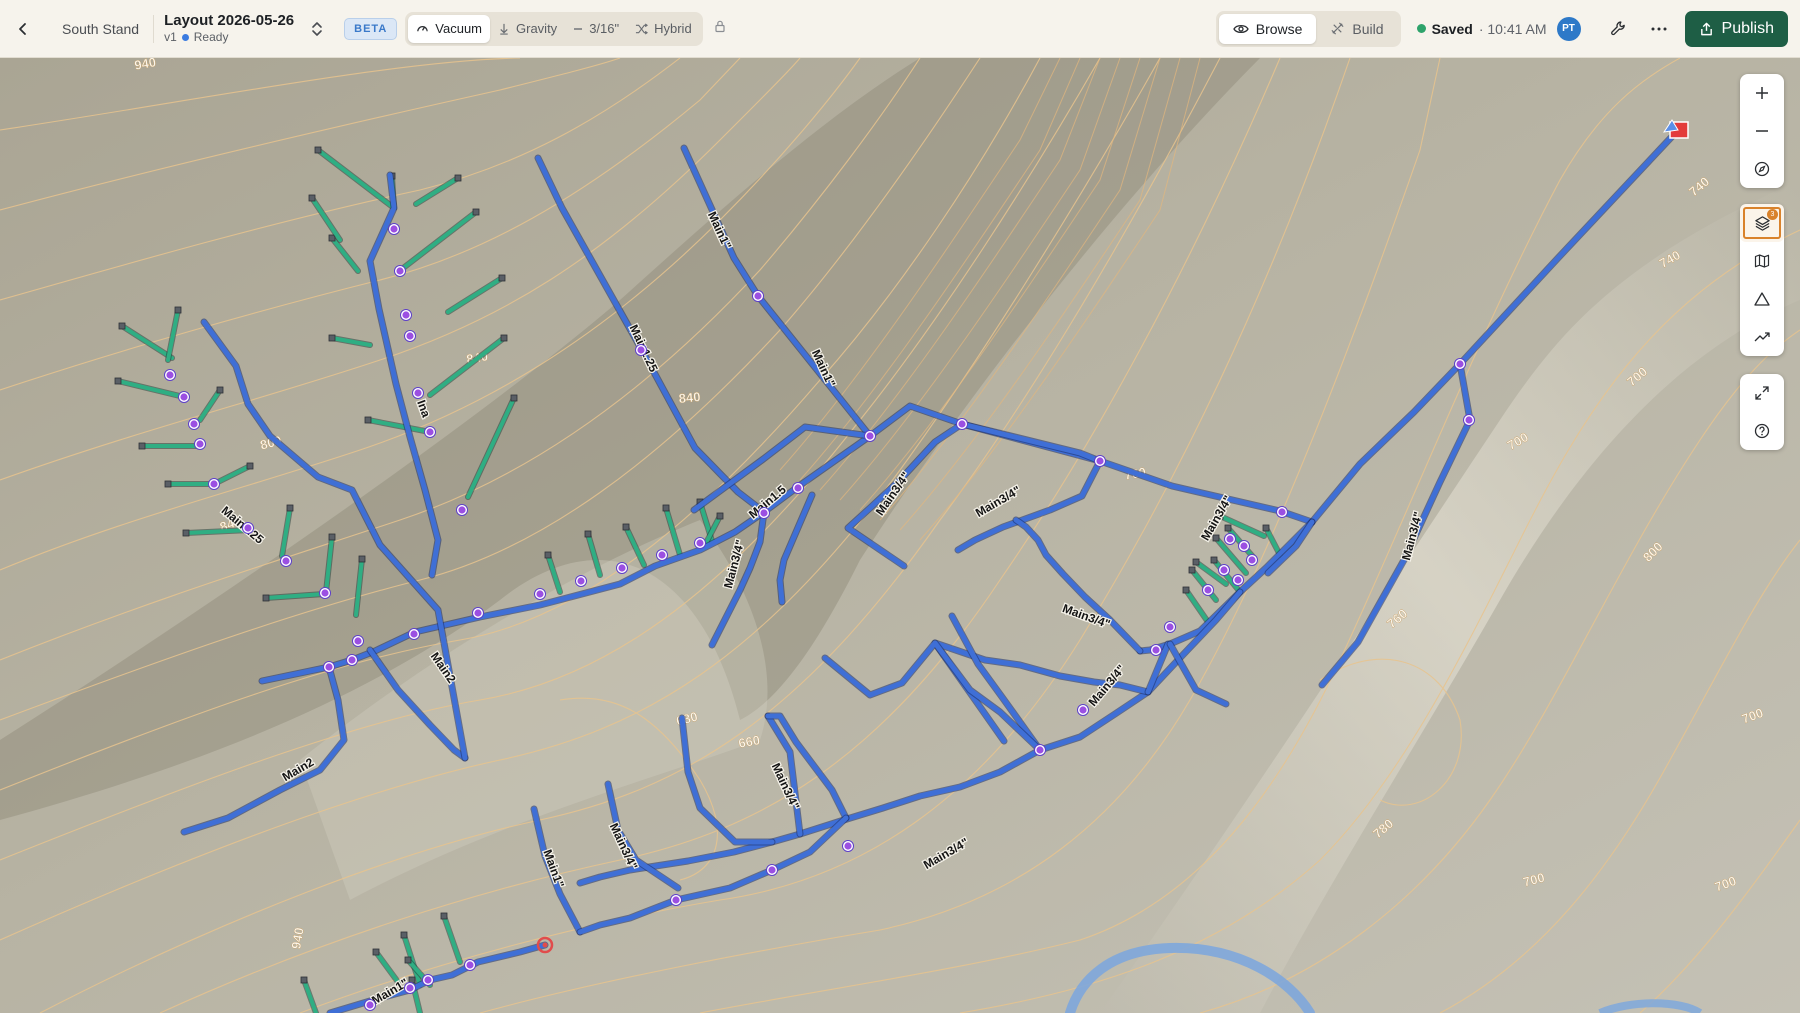  I want to click on layout-switcher-button, so click(317, 29).